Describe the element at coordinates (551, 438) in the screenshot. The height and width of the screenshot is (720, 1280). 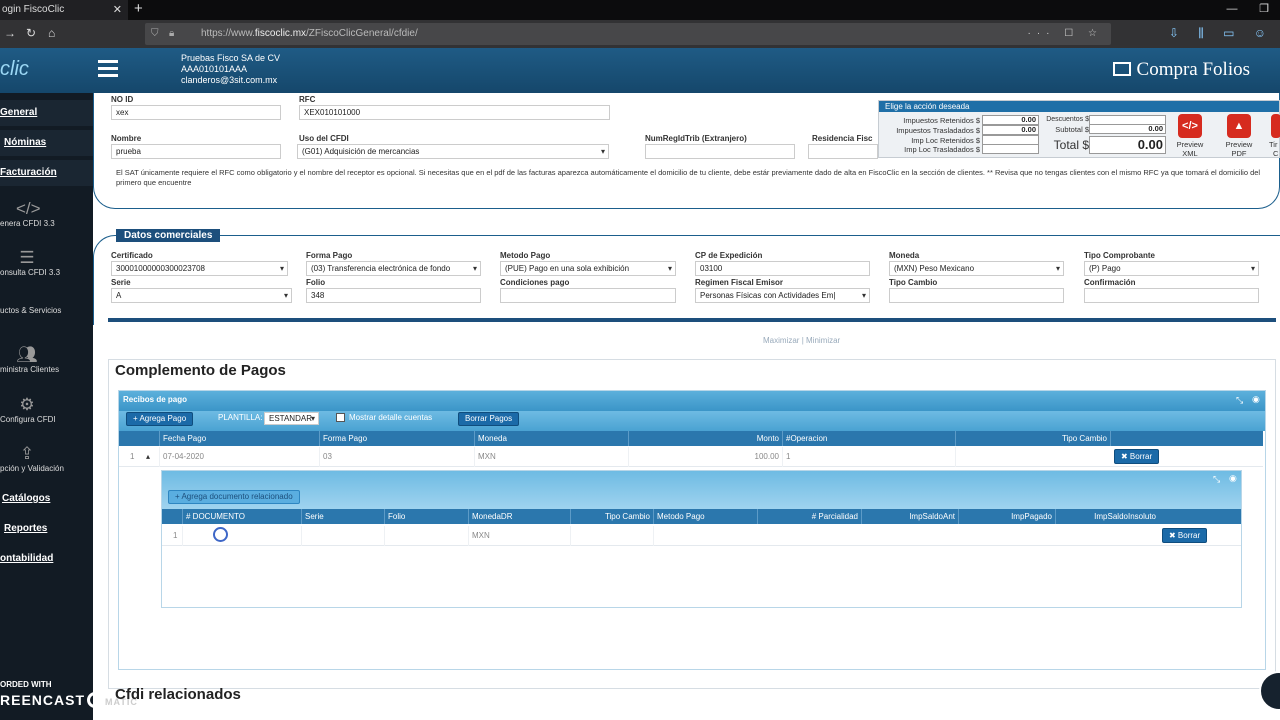
I see `col-moneda: Moneda` at that location.